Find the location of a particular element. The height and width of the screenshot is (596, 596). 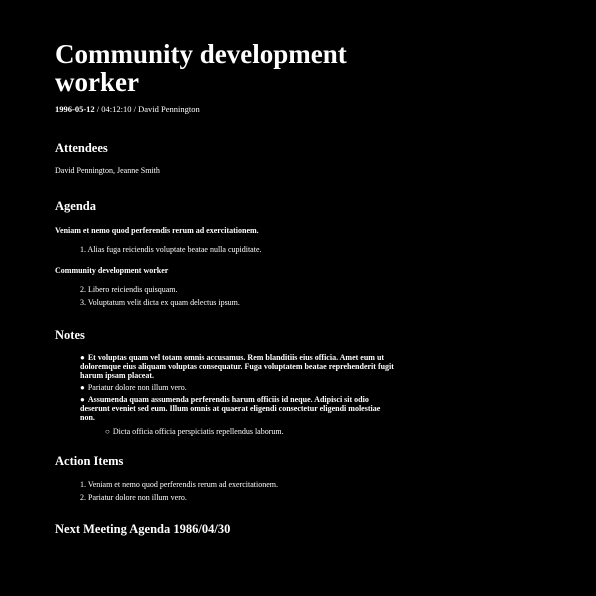

action-item: 2. Pariatur dolore non illum vero. is located at coordinates (133, 497).